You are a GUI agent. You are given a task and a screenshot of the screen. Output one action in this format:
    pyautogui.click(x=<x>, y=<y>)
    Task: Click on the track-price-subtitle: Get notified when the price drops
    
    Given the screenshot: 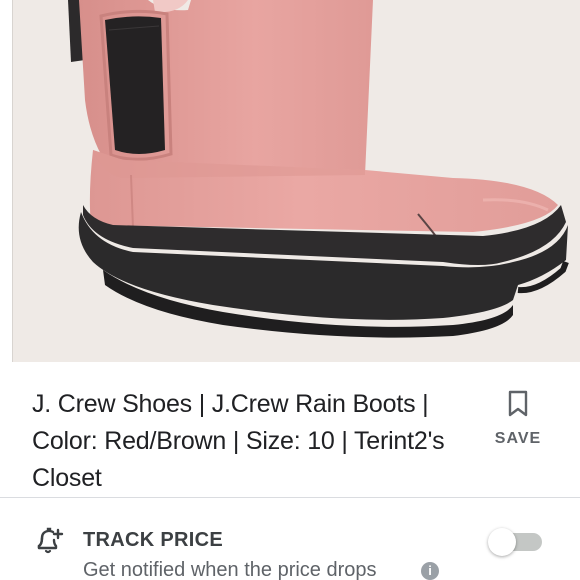 What is the action you would take?
    pyautogui.click(x=230, y=569)
    